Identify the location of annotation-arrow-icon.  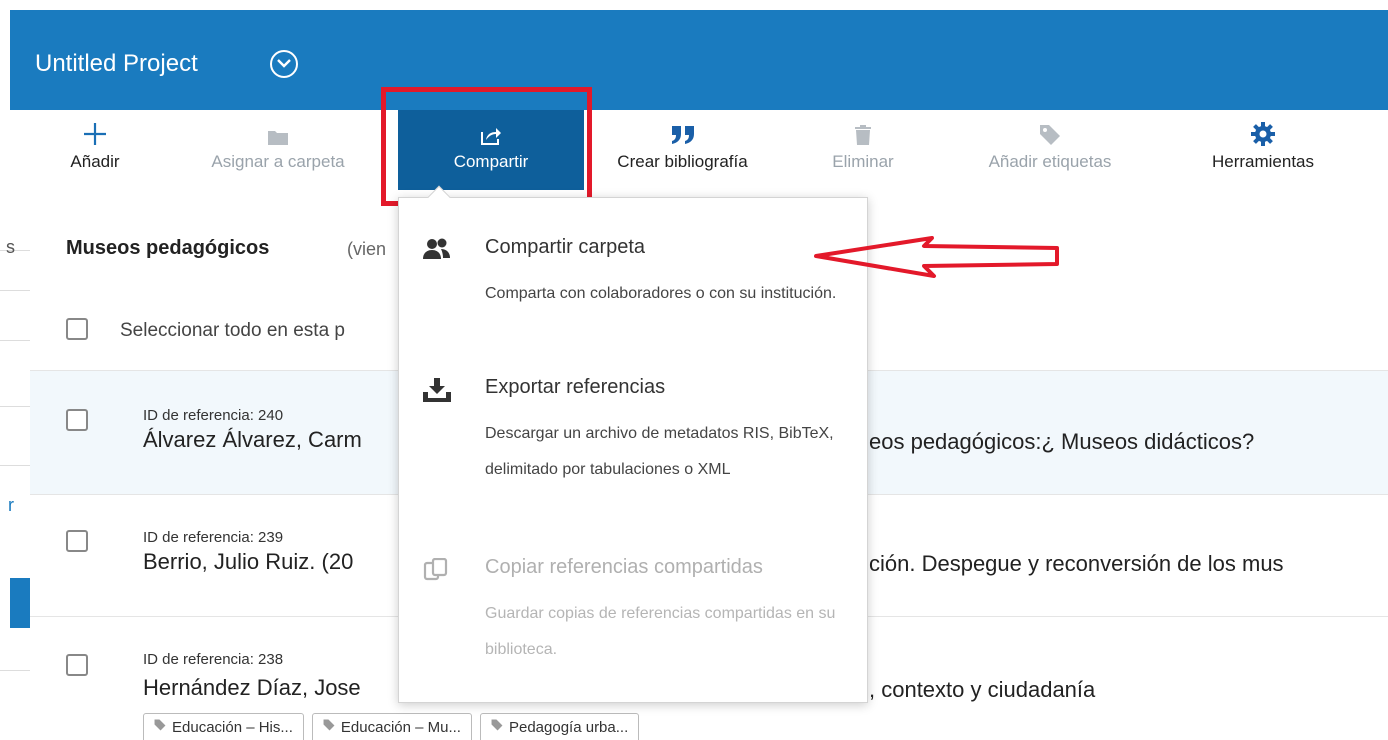
(936, 257).